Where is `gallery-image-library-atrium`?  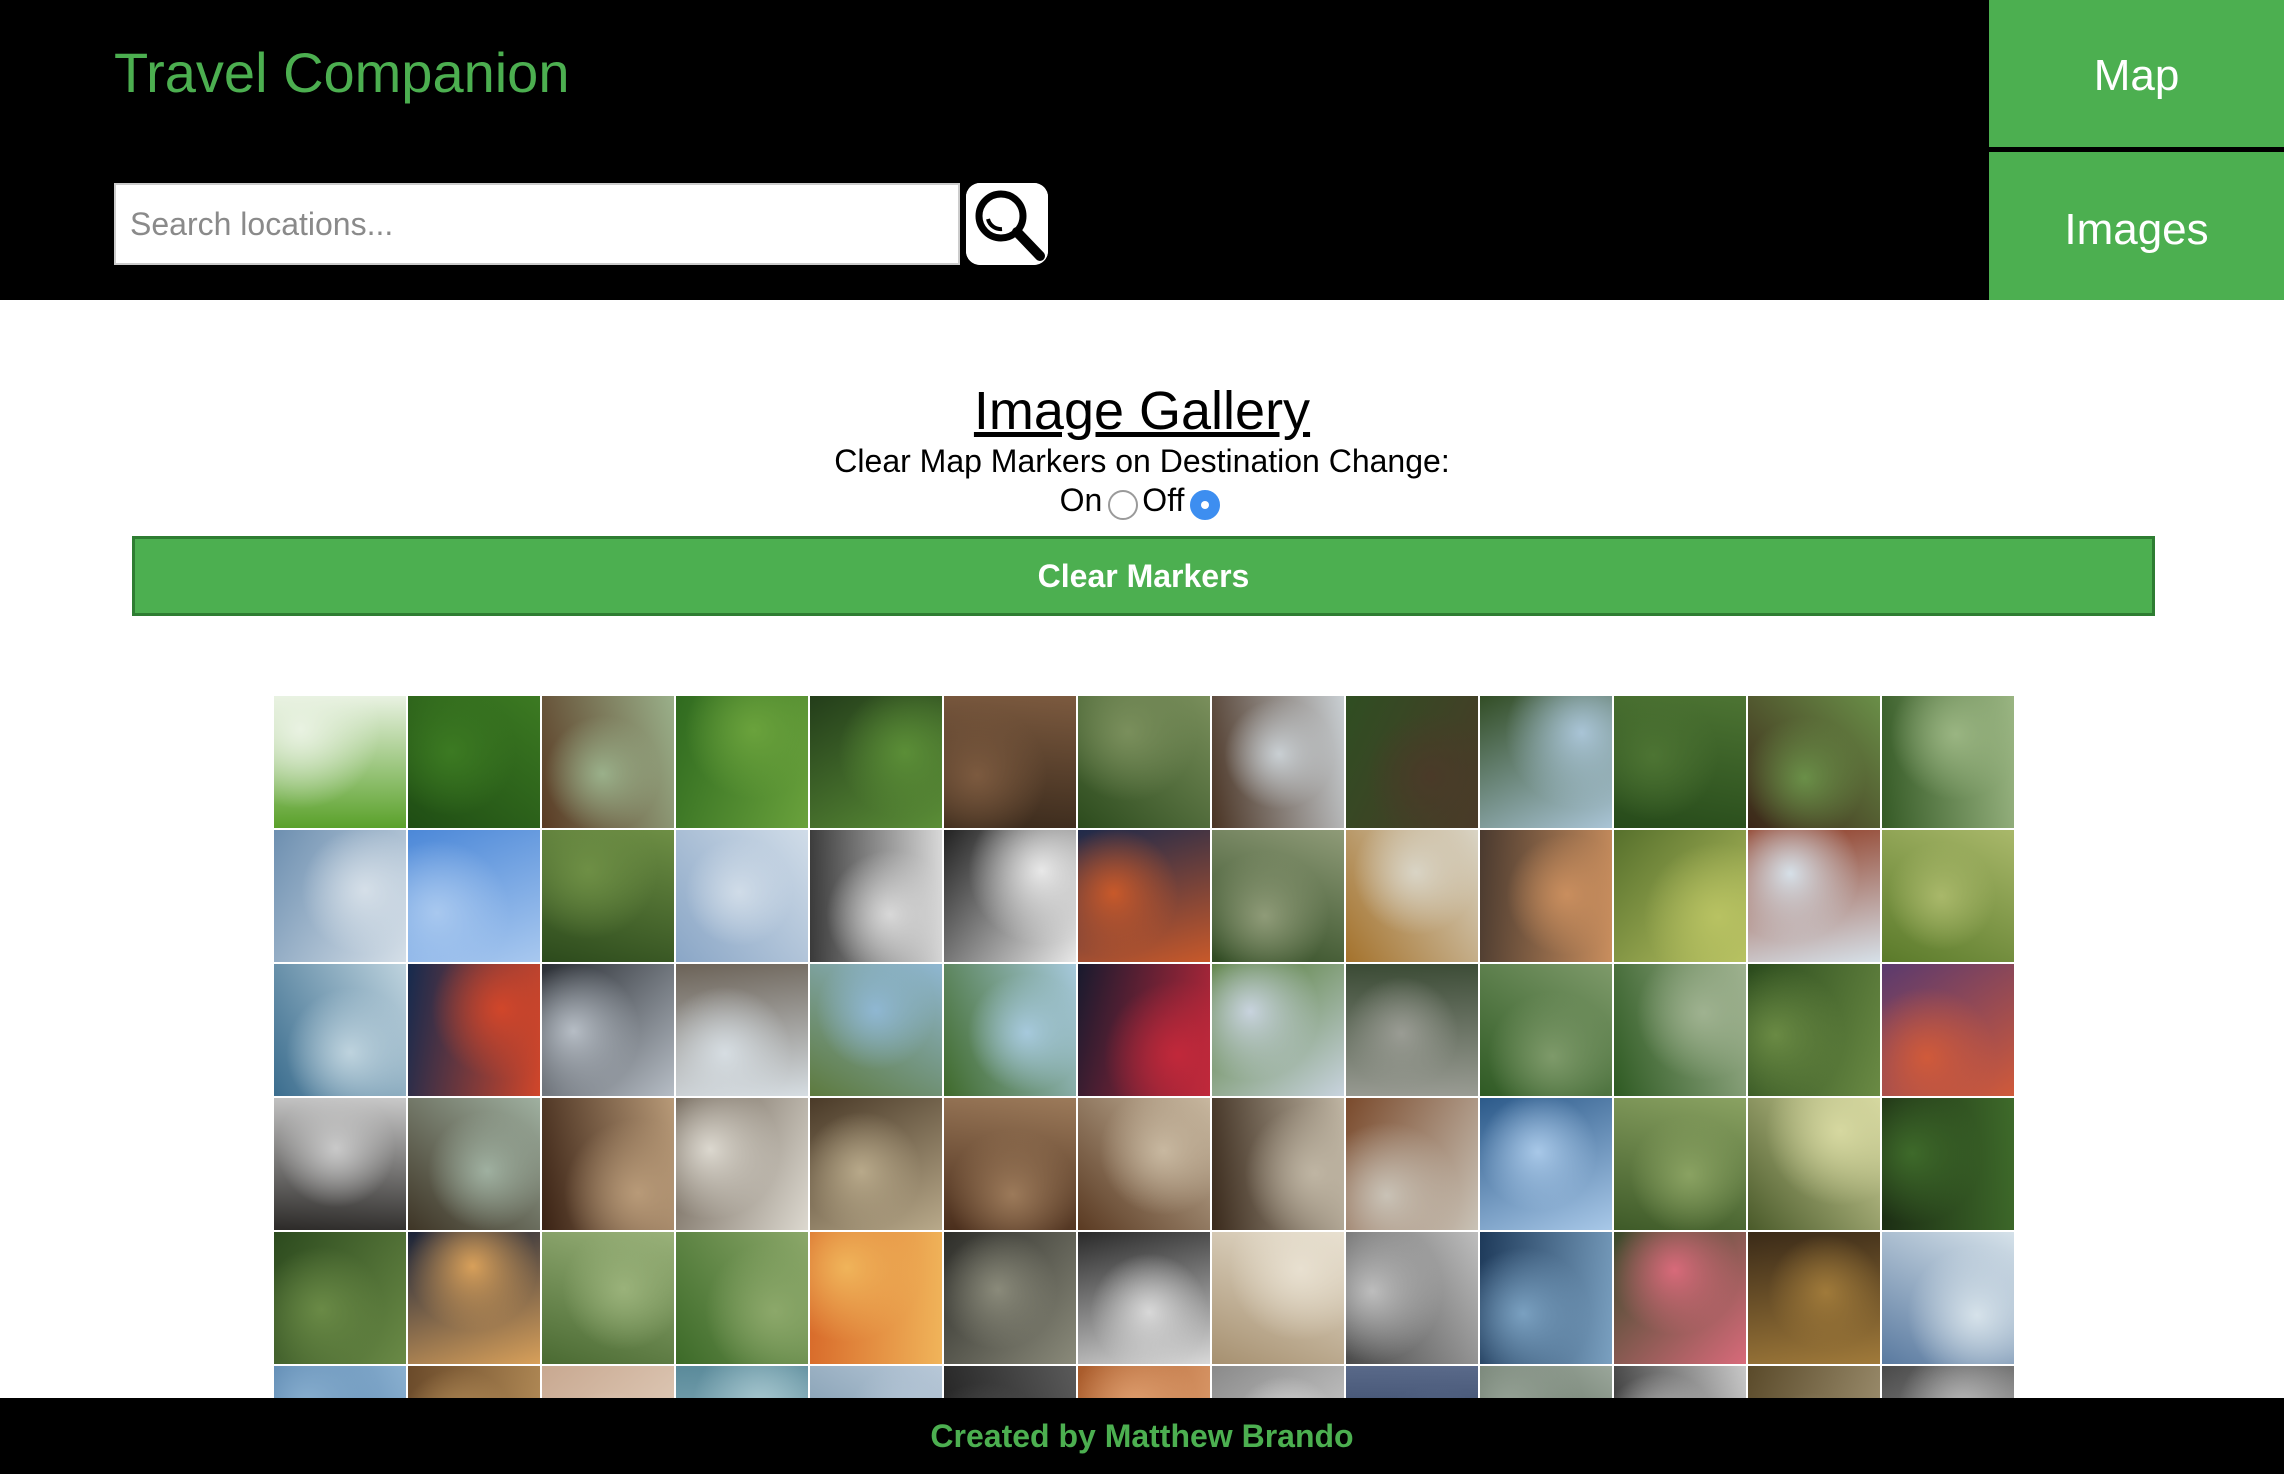 gallery-image-library-atrium is located at coordinates (608, 1030).